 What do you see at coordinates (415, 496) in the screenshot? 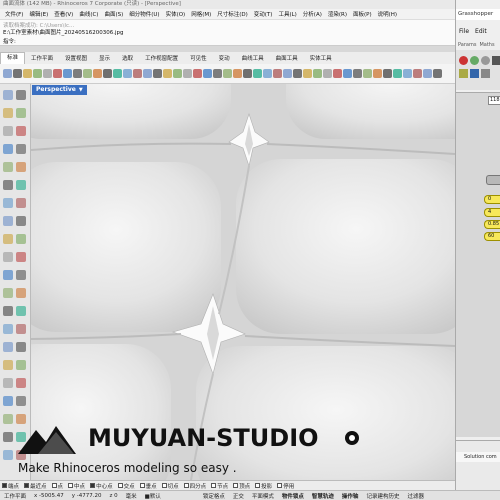
I see `status-filter: 过滤器` at bounding box center [415, 496].